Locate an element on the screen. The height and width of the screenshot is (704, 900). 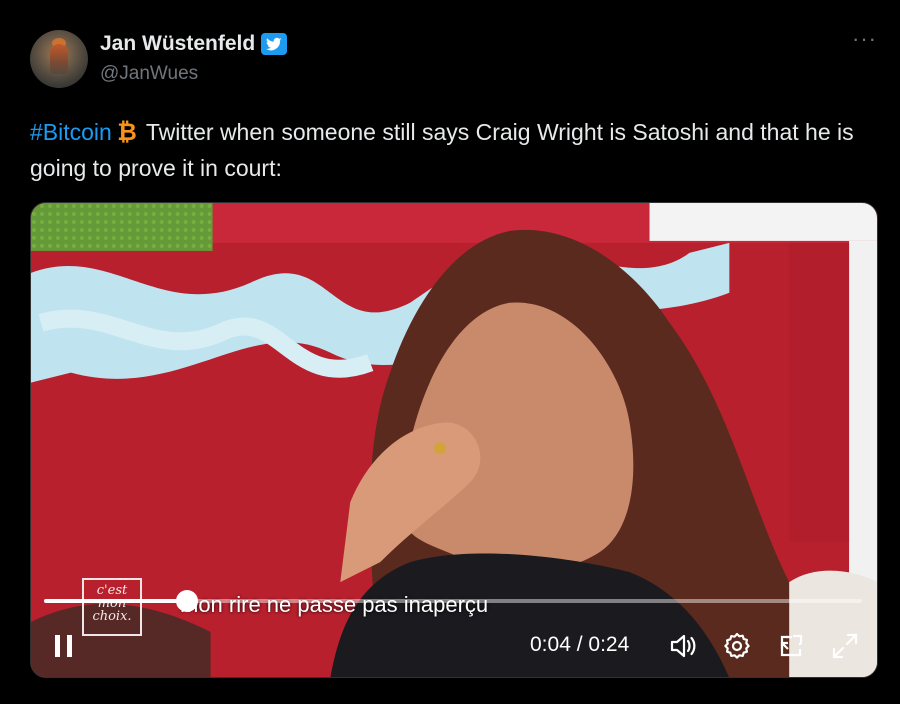
hashtag-link: #Bitcoin is located at coordinates (71, 132).